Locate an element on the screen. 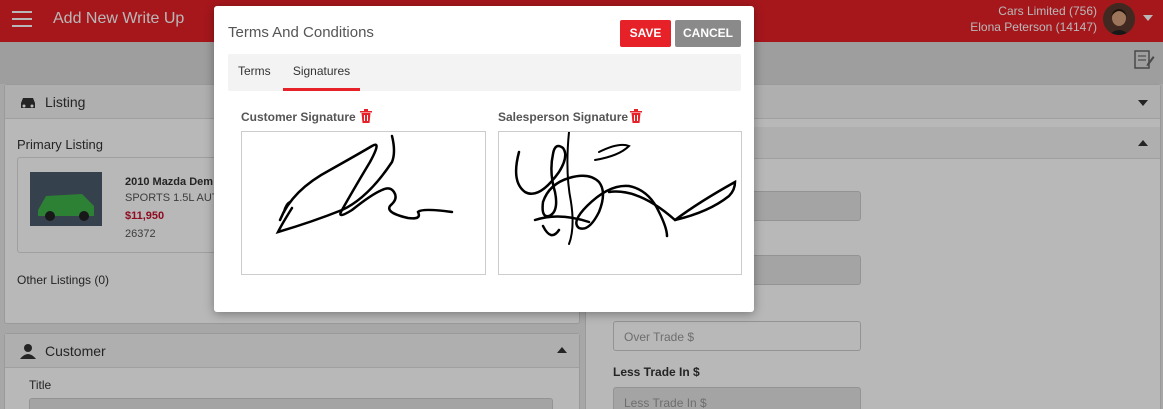 This screenshot has height=409, width=1163. modal-title: Terms And Conditions is located at coordinates (301, 32).